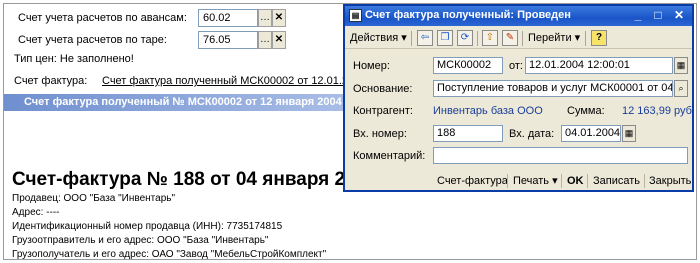  Describe the element at coordinates (516, 66) in the screenshot. I see `date-from-label: от:` at that location.